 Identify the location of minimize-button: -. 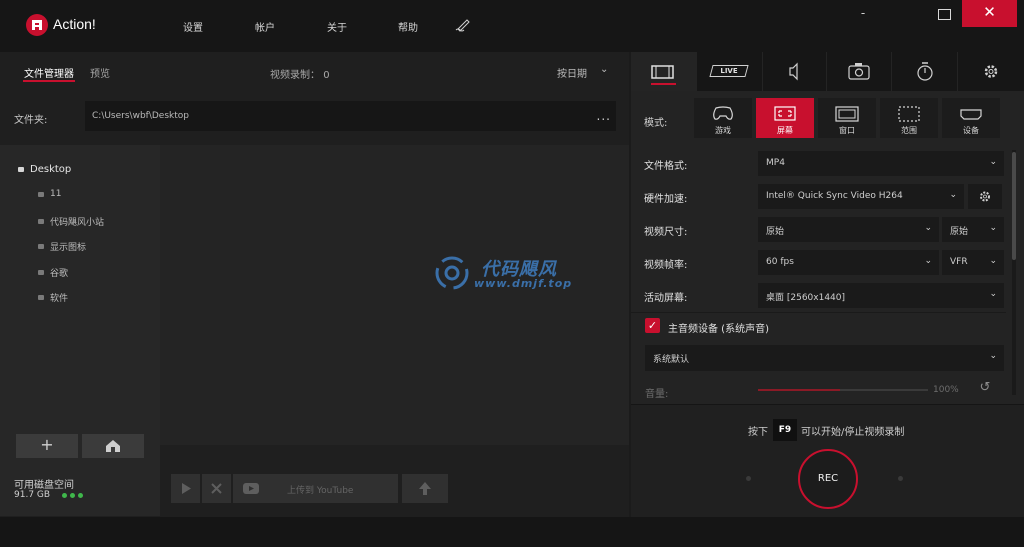
(863, 16).